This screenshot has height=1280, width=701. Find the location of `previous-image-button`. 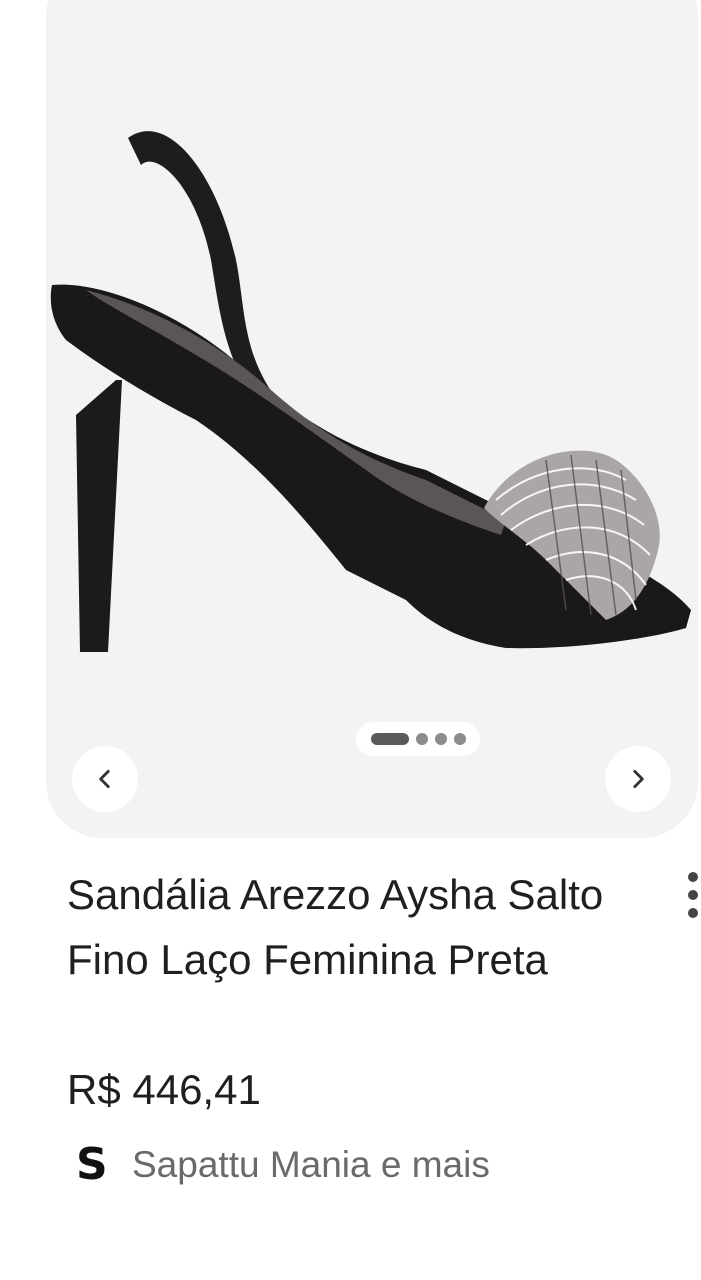

previous-image-button is located at coordinates (105, 779).